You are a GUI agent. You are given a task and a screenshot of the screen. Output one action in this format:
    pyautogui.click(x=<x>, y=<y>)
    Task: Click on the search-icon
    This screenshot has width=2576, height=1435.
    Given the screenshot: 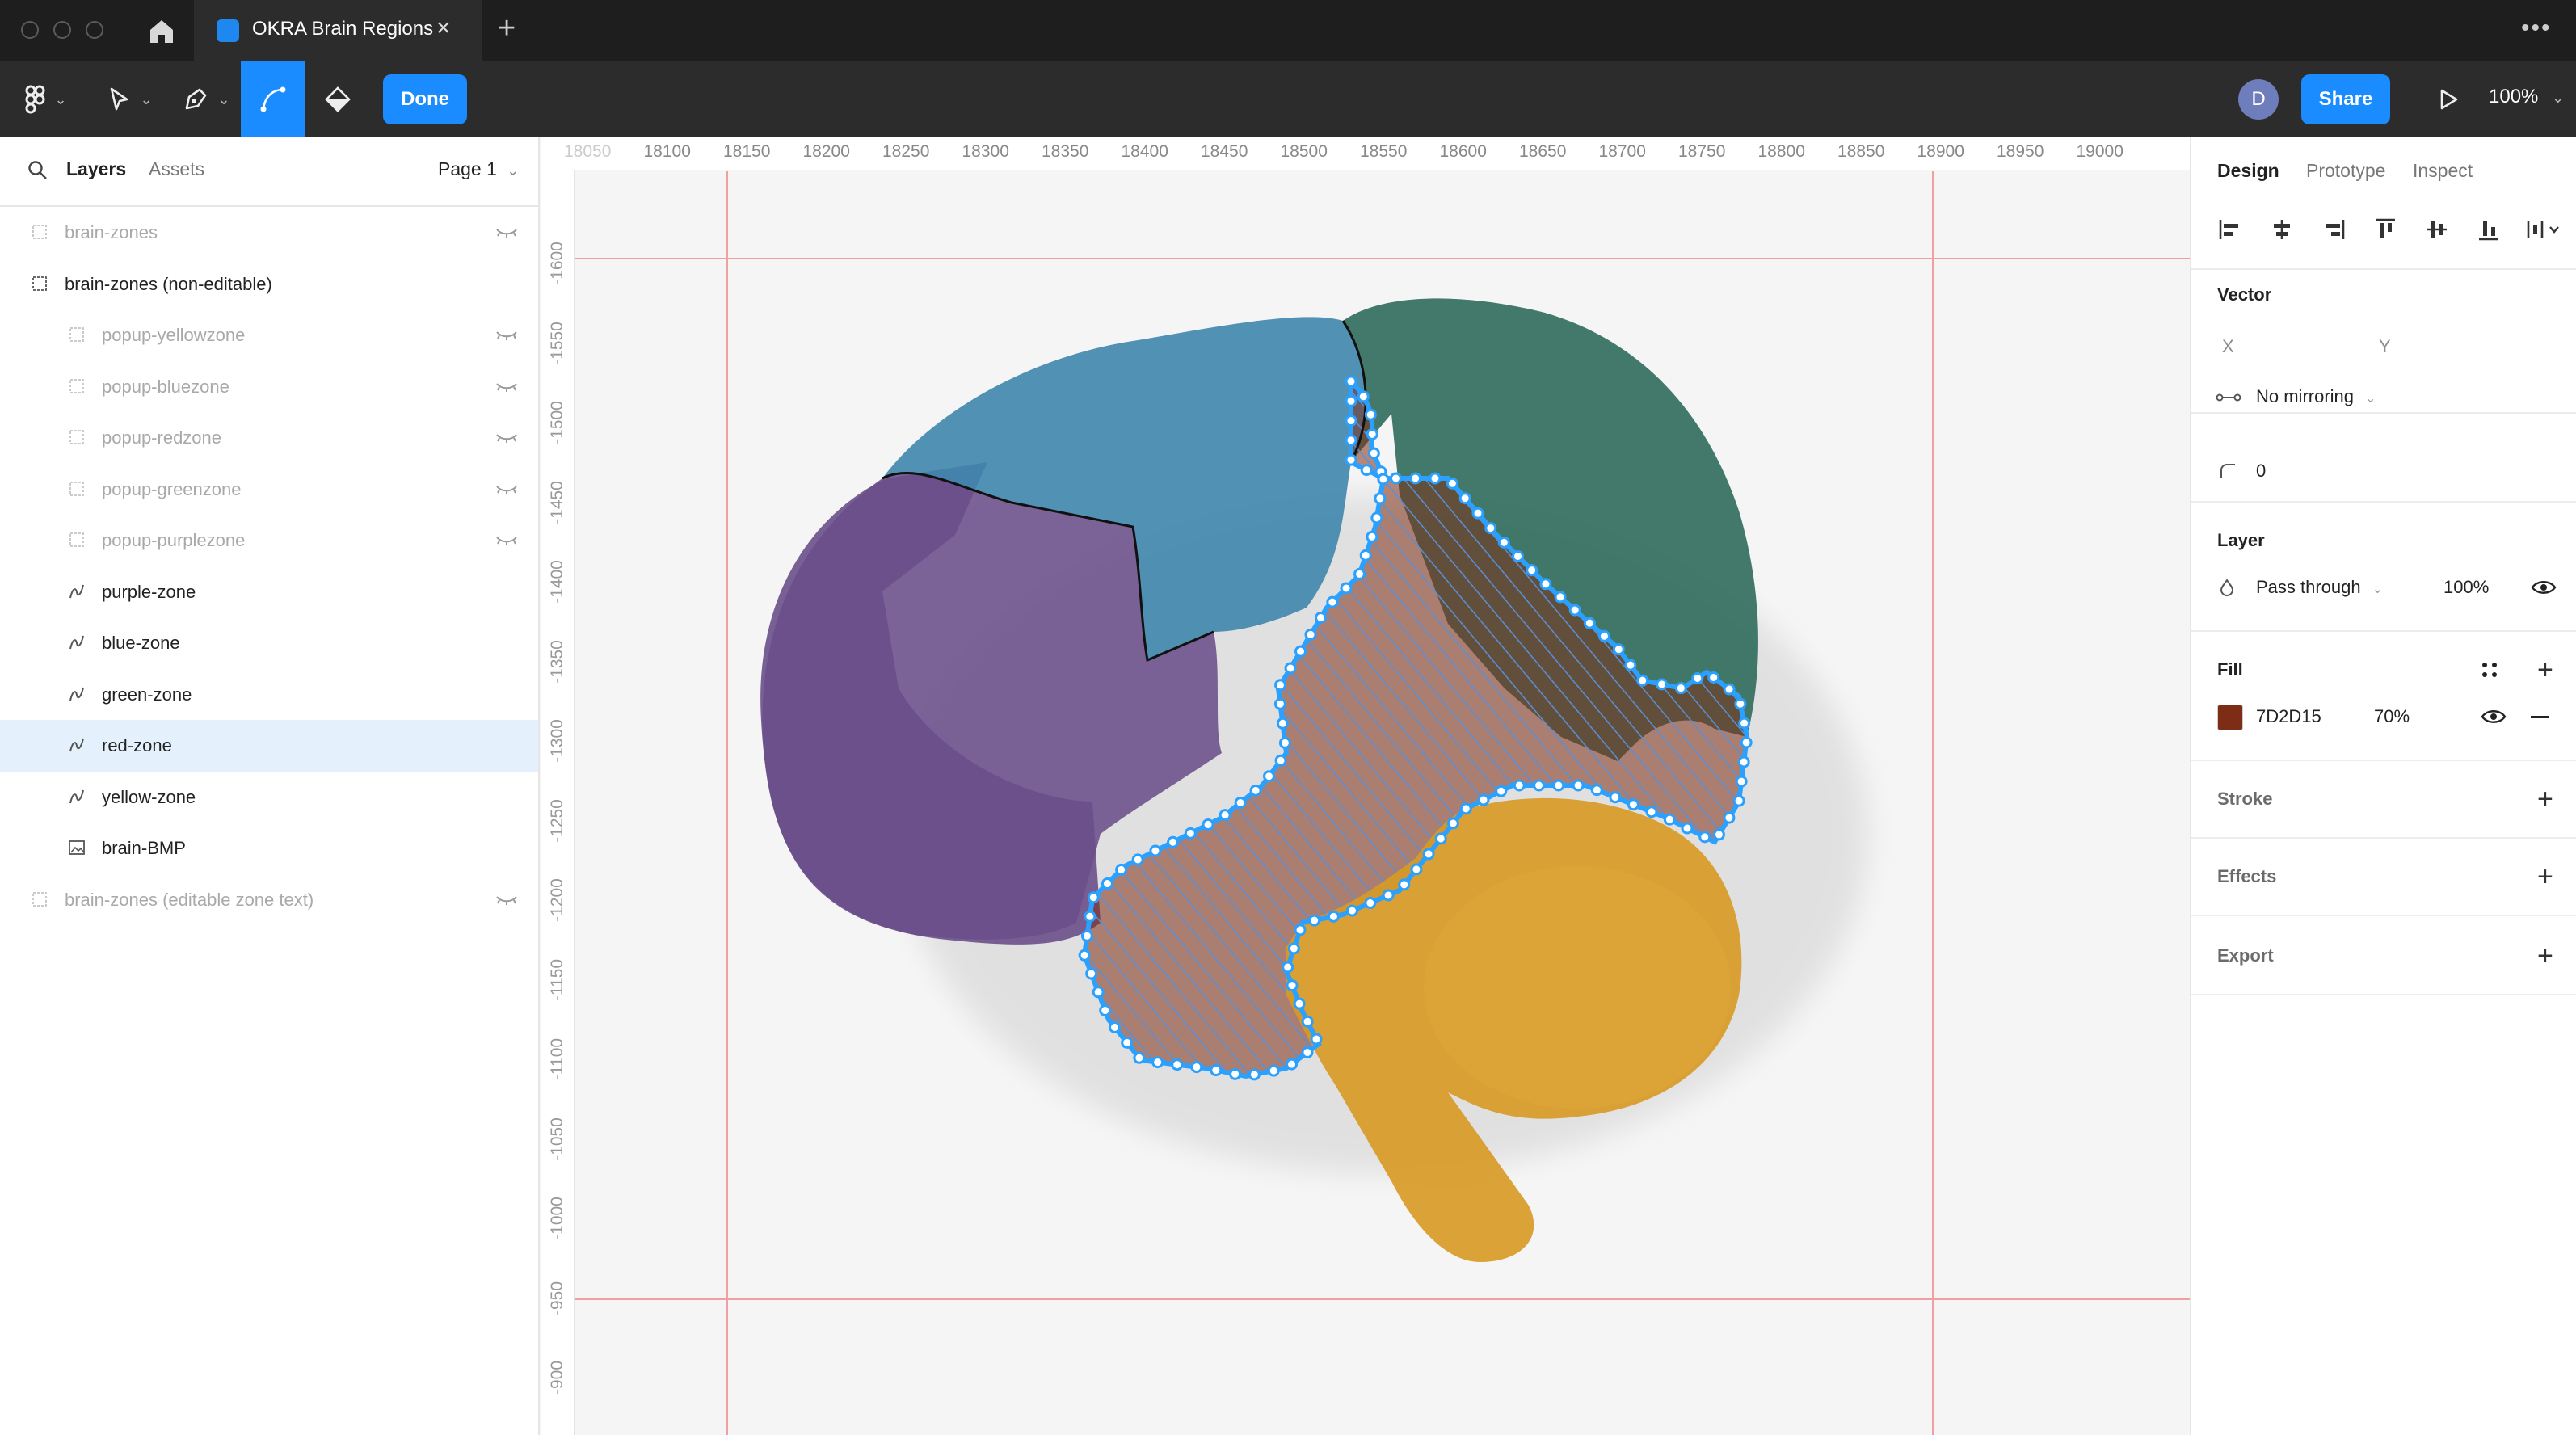 What is the action you would take?
    pyautogui.click(x=37, y=170)
    